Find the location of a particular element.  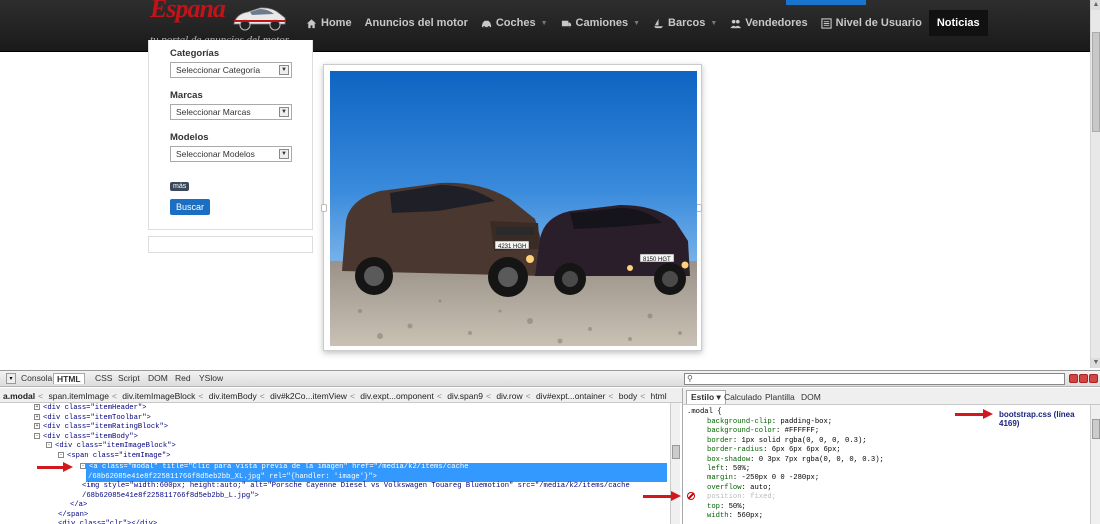

nav-noticias: Noticias is located at coordinates (958, 23).